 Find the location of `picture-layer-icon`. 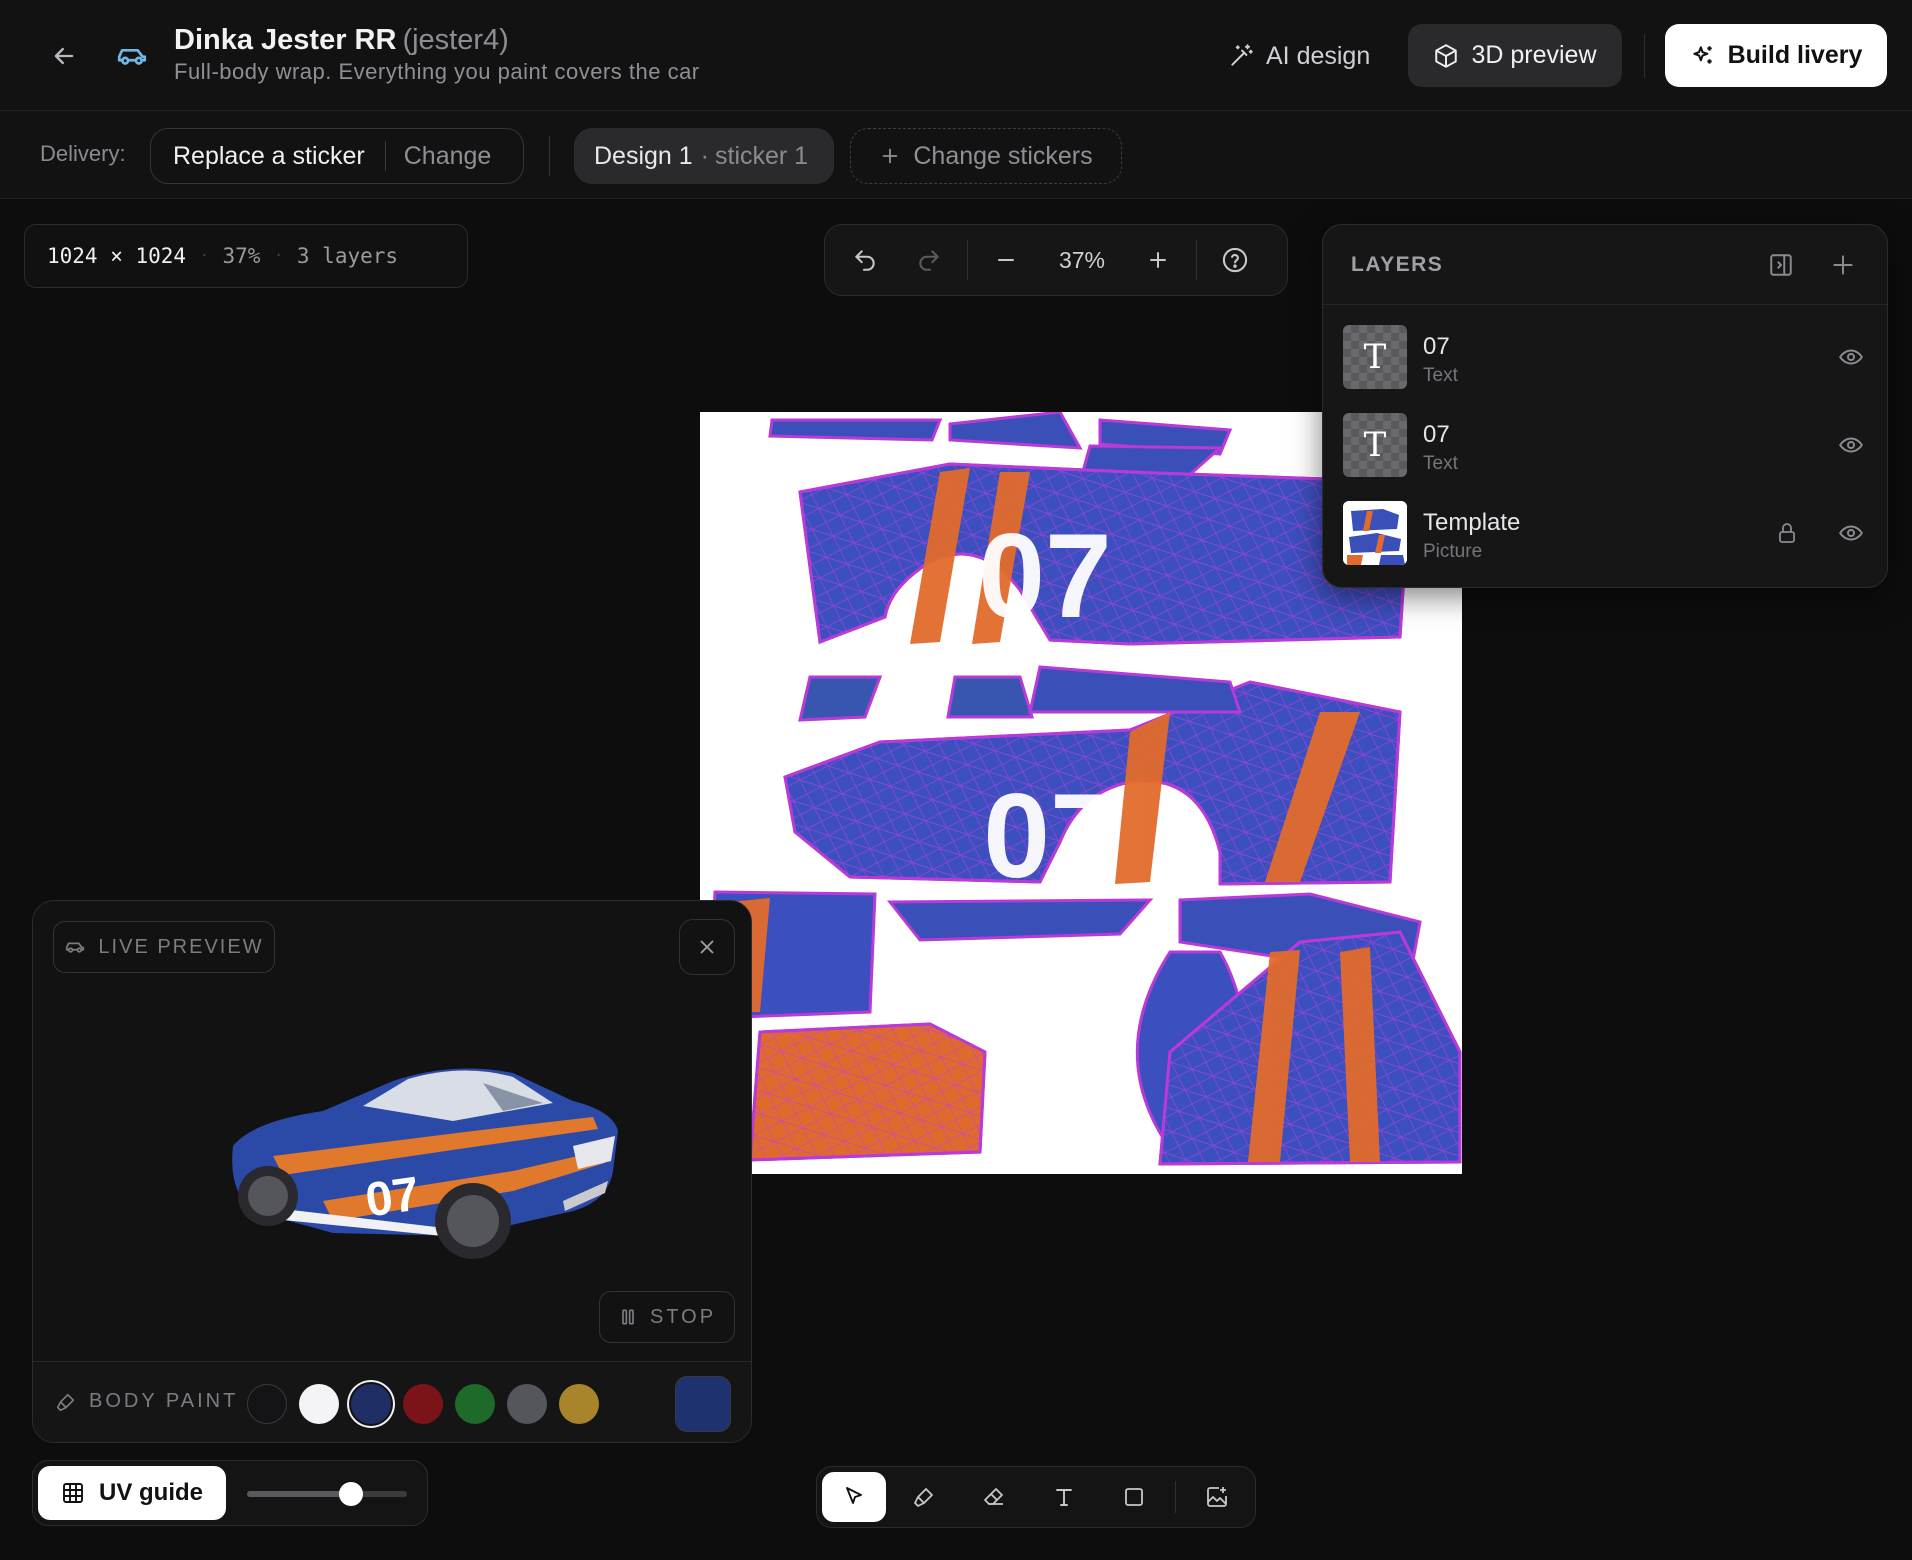

picture-layer-icon is located at coordinates (1375, 533).